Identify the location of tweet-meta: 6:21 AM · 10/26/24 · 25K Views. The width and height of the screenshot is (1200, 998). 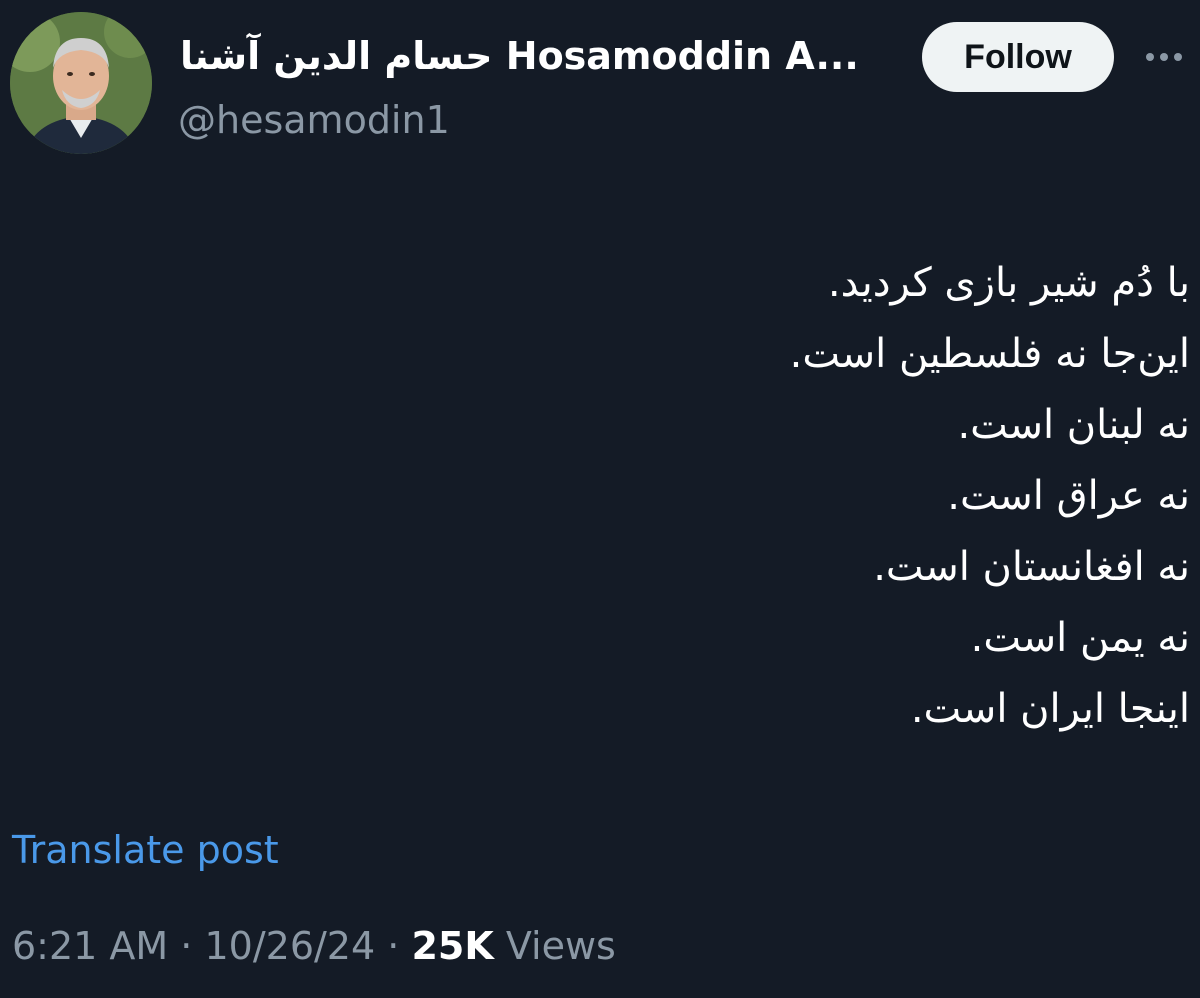
(314, 946).